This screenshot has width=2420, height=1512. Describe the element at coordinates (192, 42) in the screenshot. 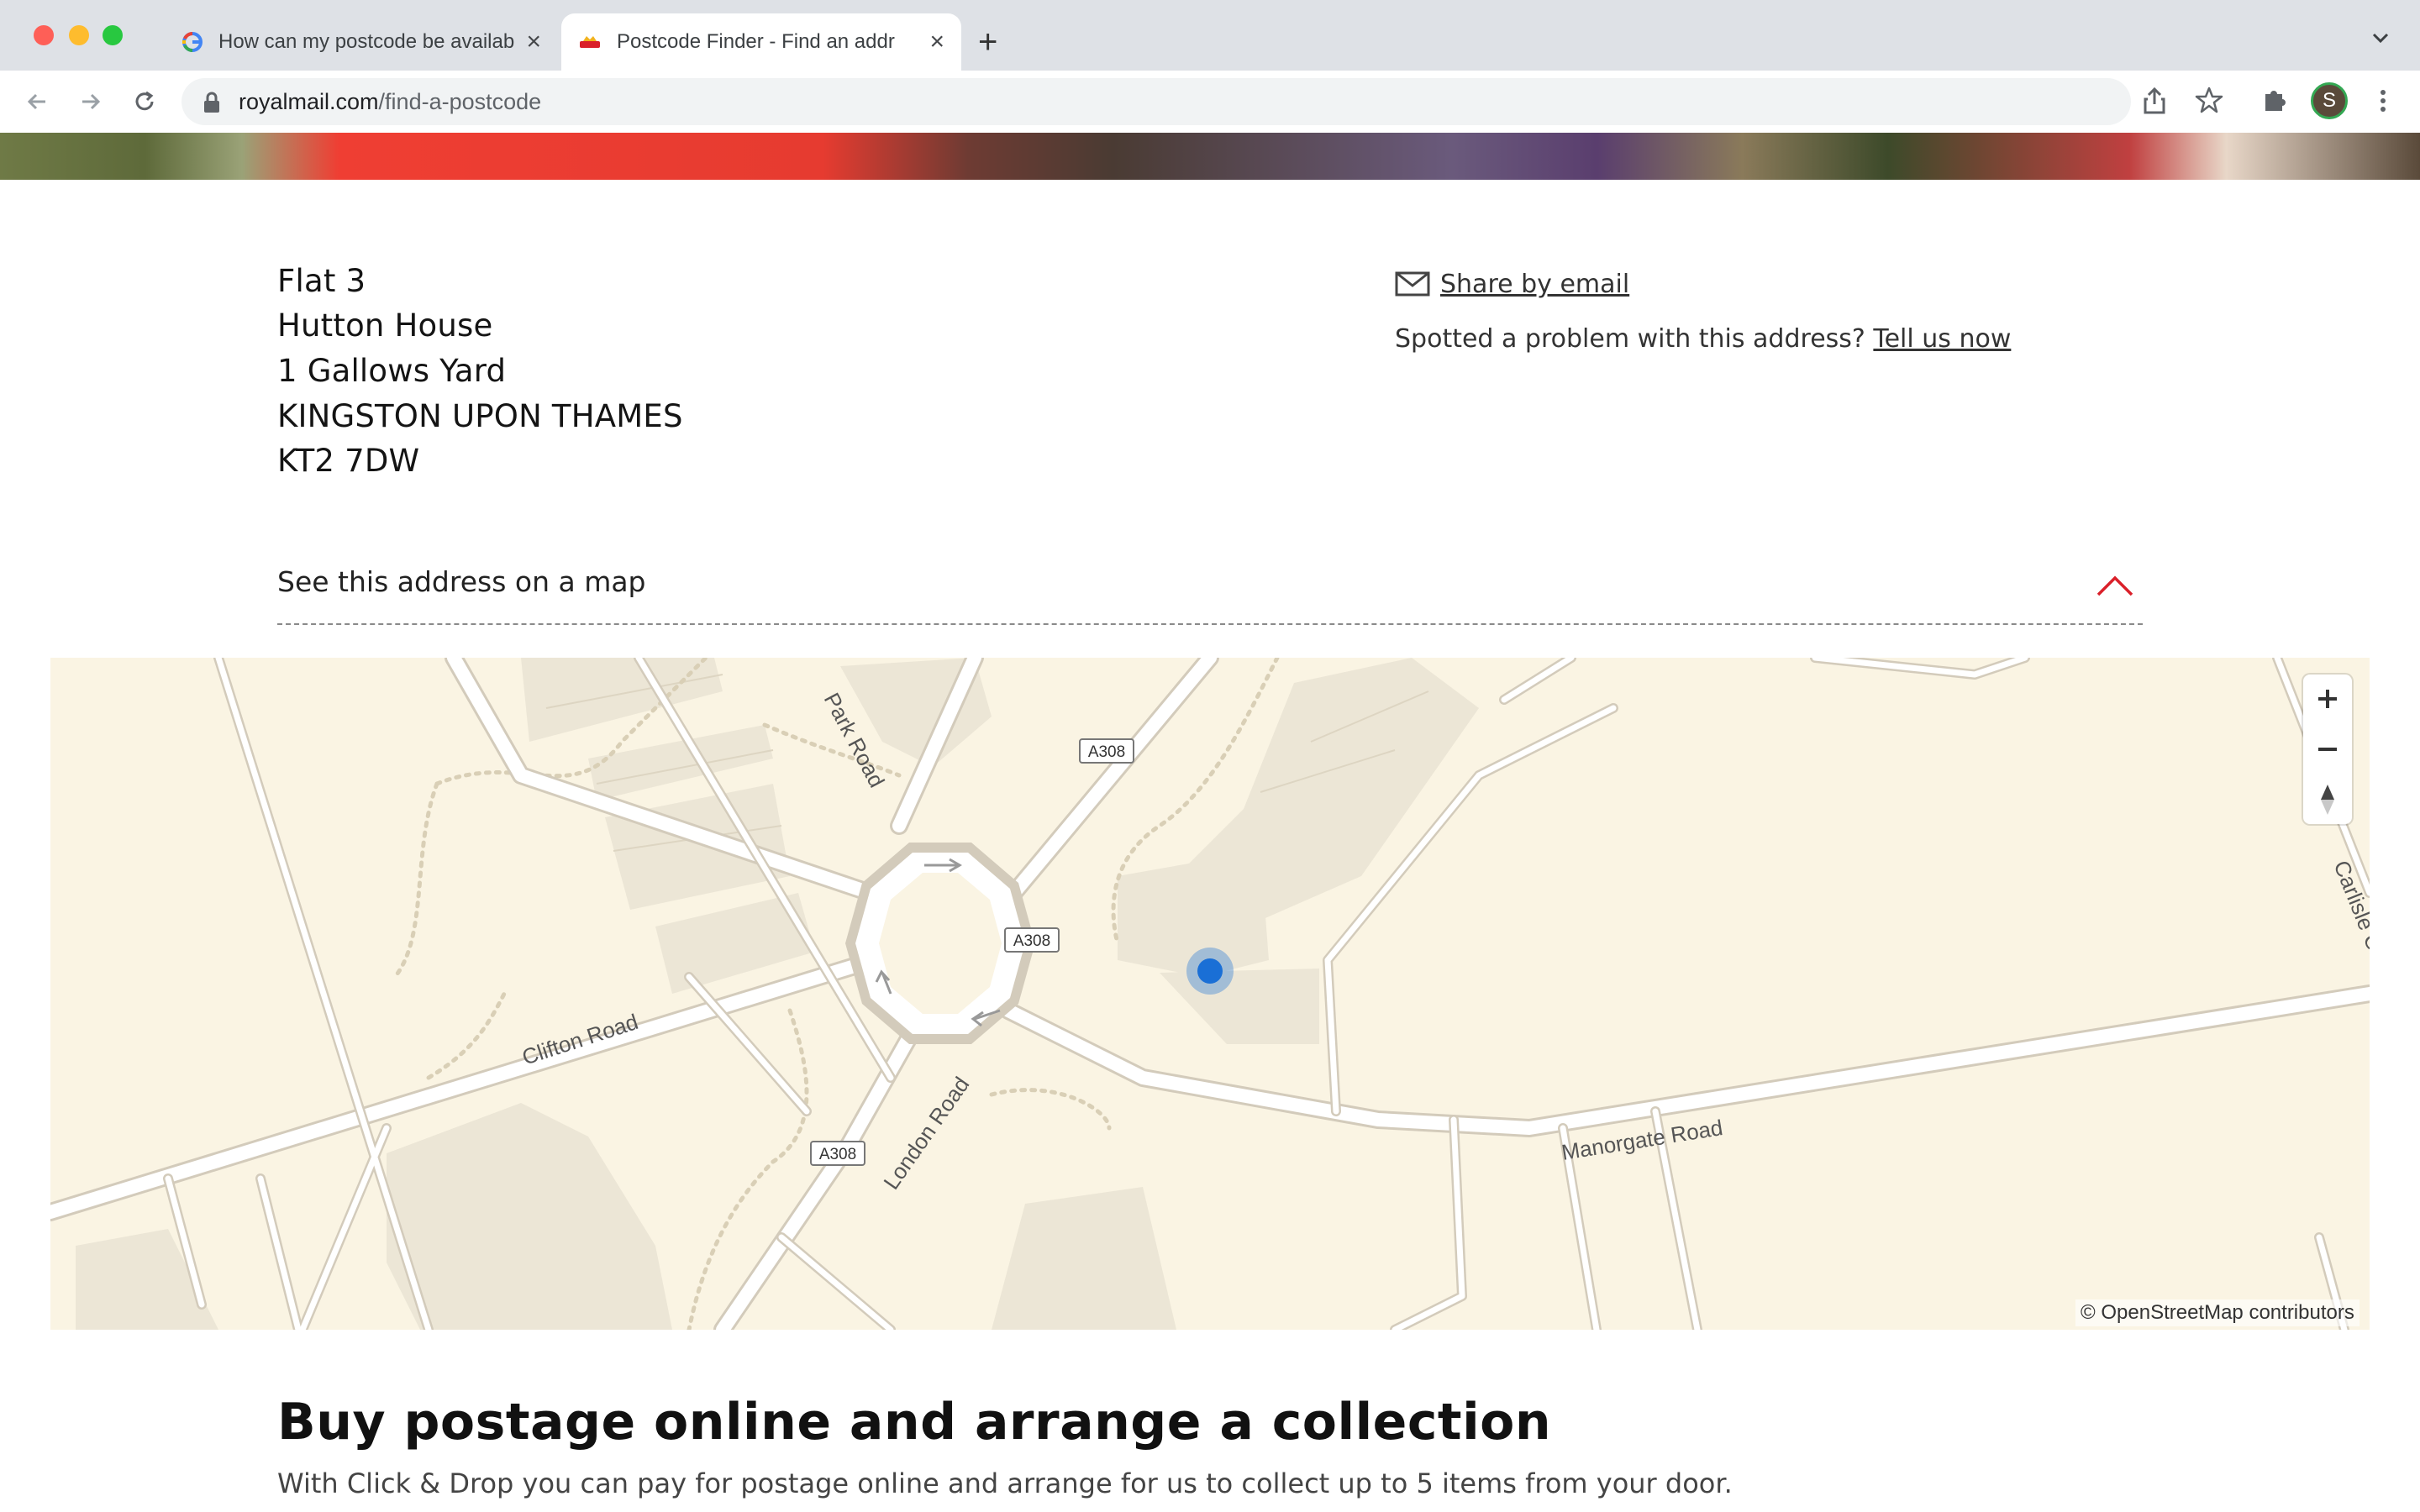

I see `google-icon` at that location.